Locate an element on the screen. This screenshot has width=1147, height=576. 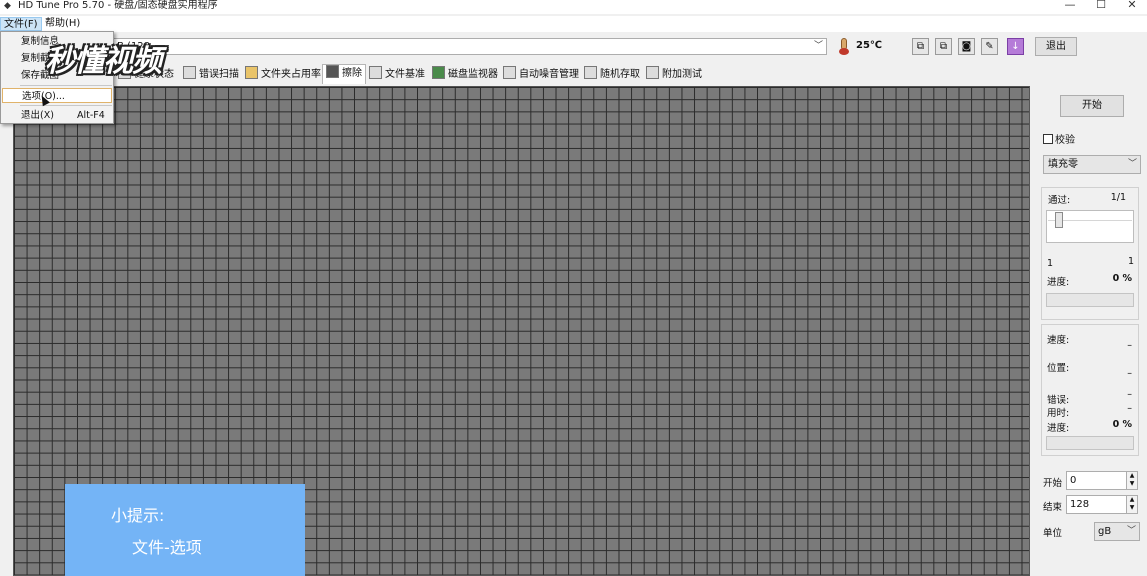
chart-icon is located at coordinates (590, 72).